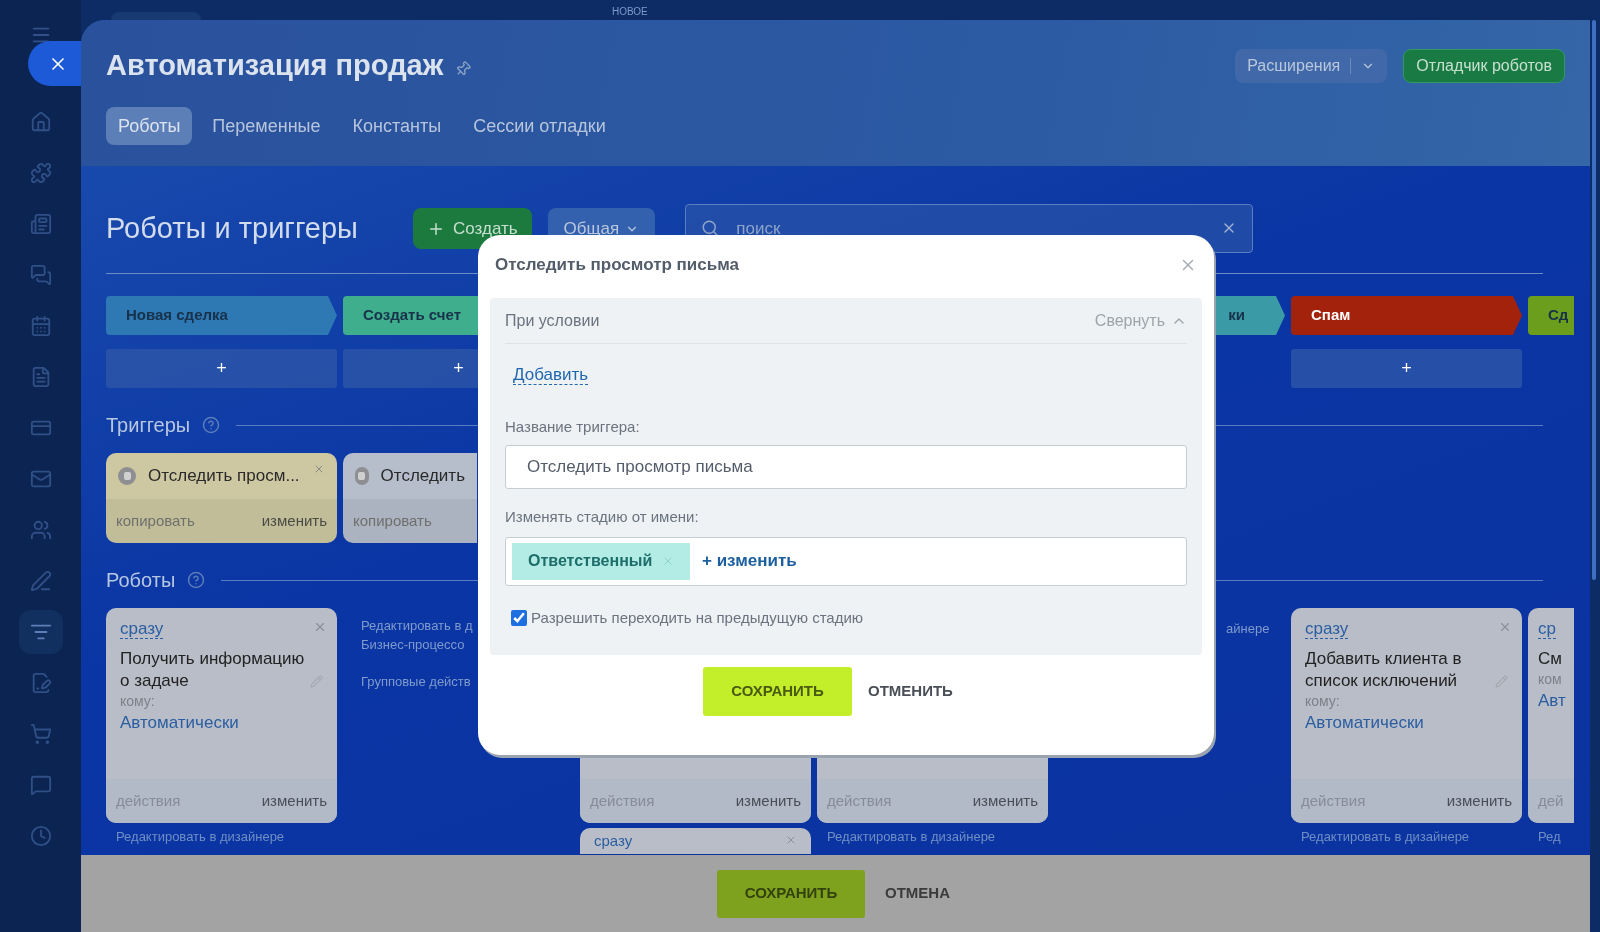  Describe the element at coordinates (602, 517) in the screenshot. I see `field-label: Изменять стадию от имени:` at that location.